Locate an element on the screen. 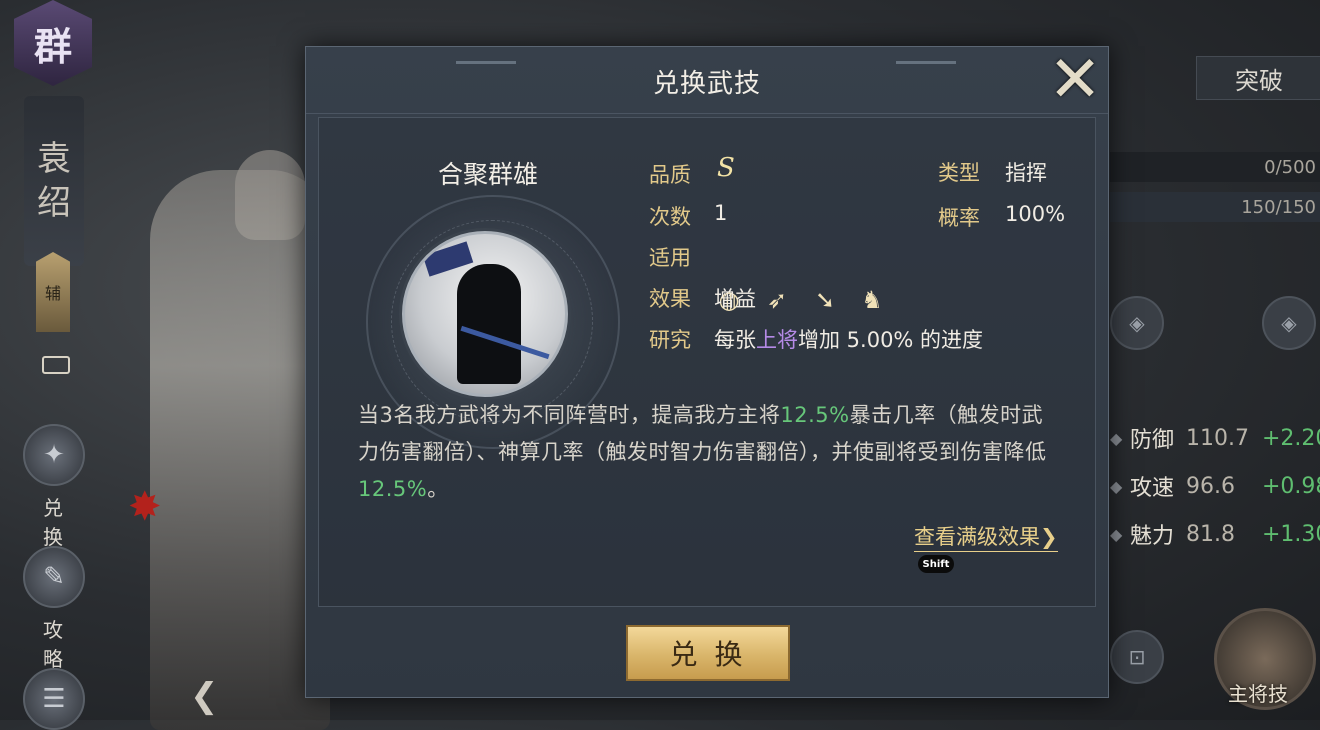 The height and width of the screenshot is (730, 1320). stat-bonus: +0.98 is located at coordinates (1291, 486).